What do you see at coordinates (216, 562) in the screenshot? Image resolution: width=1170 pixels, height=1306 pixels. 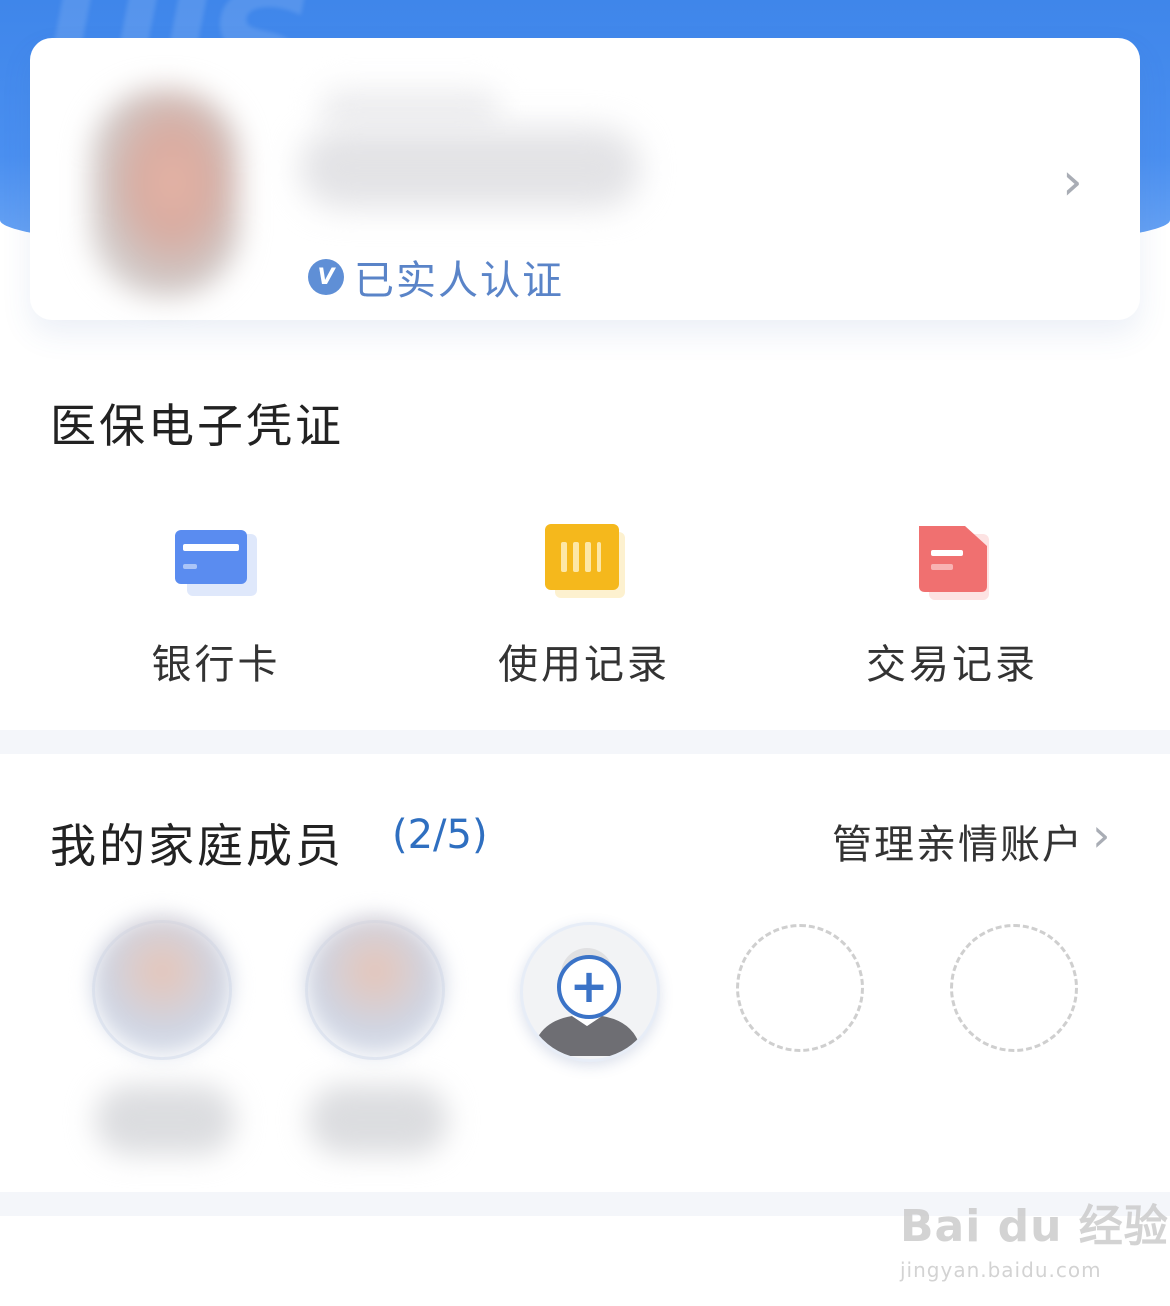 I see `bank-card-icon` at bounding box center [216, 562].